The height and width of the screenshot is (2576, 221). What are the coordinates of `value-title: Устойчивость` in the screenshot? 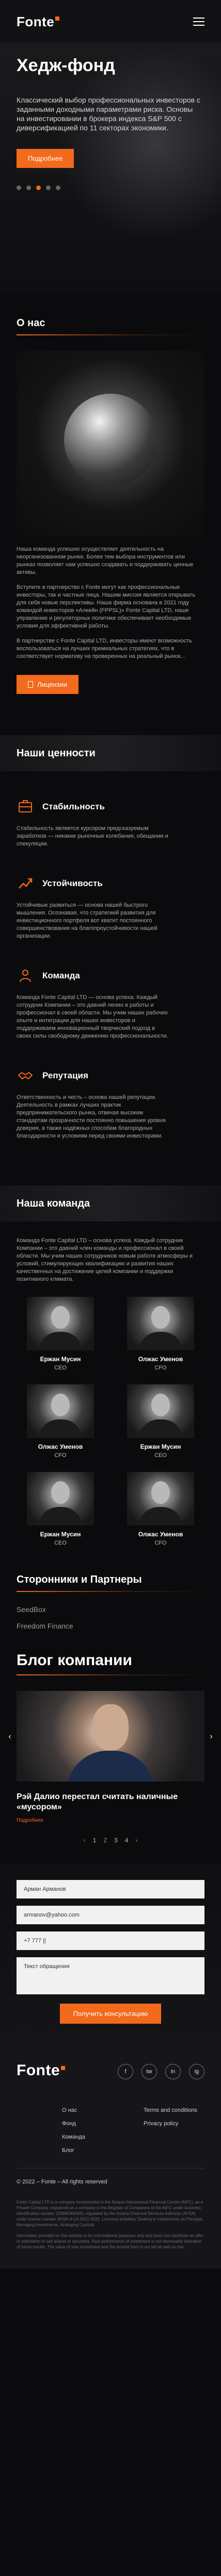 It's located at (72, 883).